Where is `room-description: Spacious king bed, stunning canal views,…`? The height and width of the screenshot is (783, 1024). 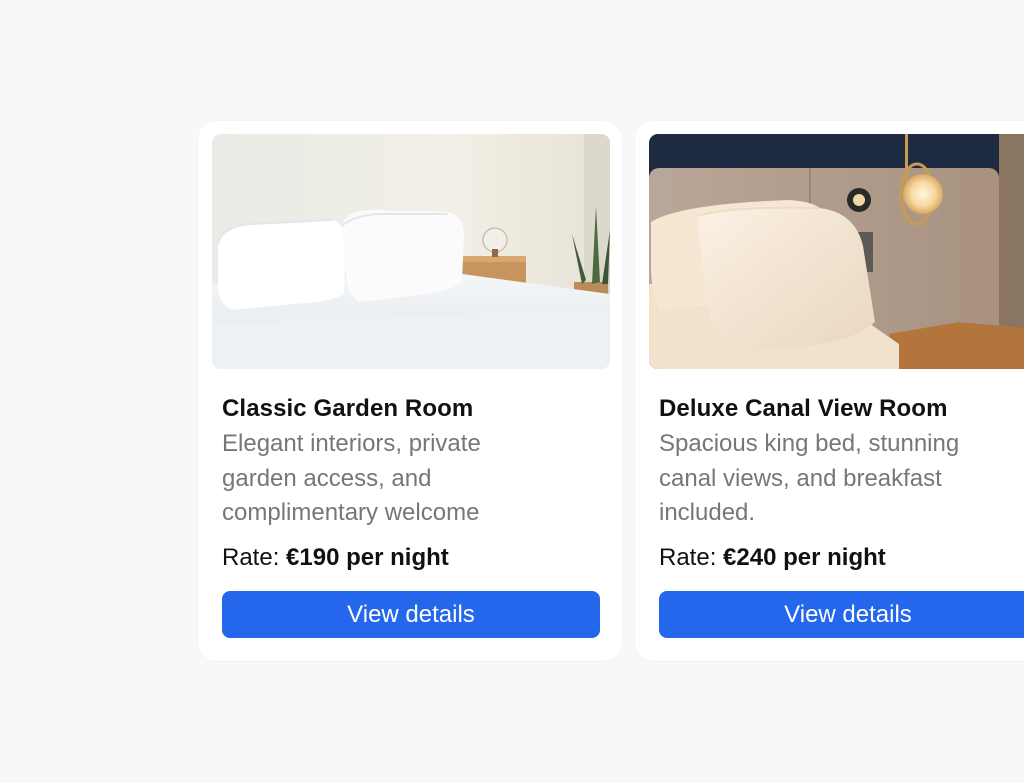 room-description: Spacious king bed, stunning canal views,… is located at coordinates (809, 478).